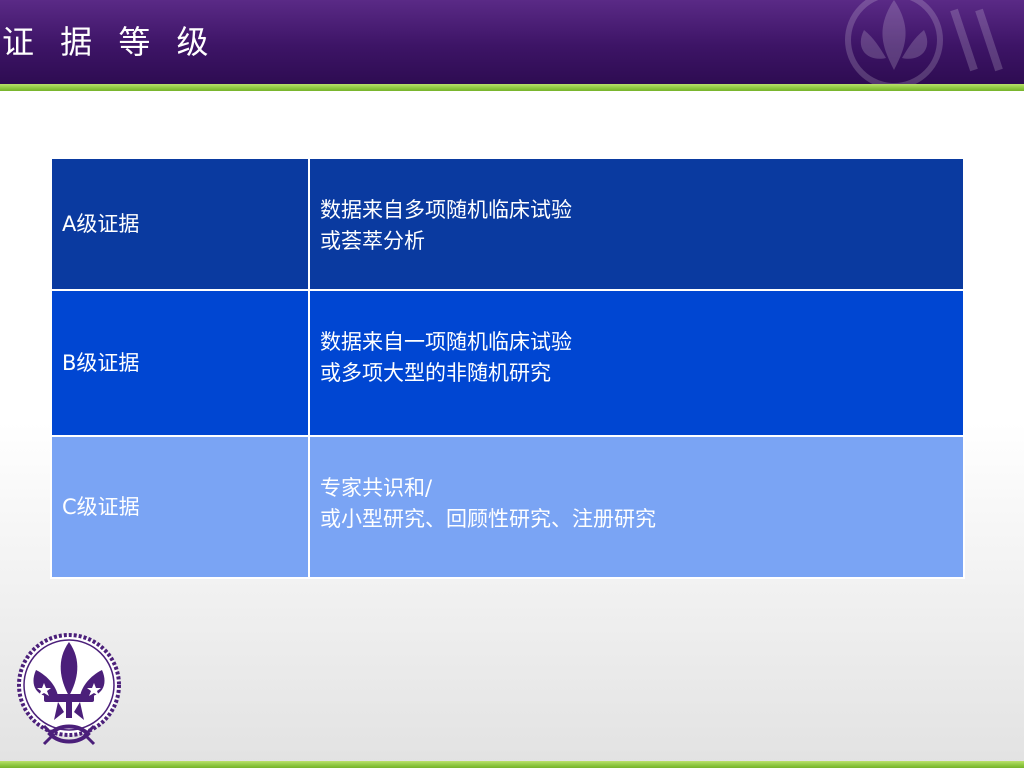  What do you see at coordinates (180, 224) in the screenshot?
I see `grade-label-cell: A级证据` at bounding box center [180, 224].